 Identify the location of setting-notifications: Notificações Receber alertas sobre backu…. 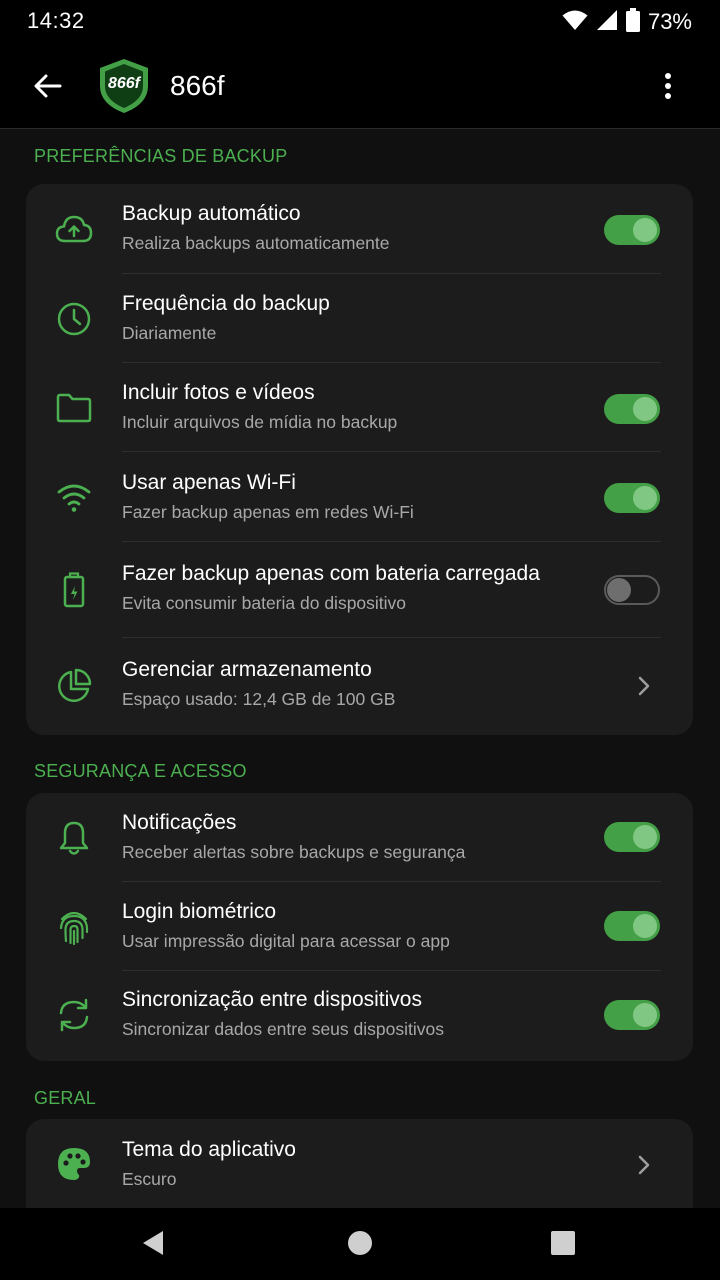
(359, 837).